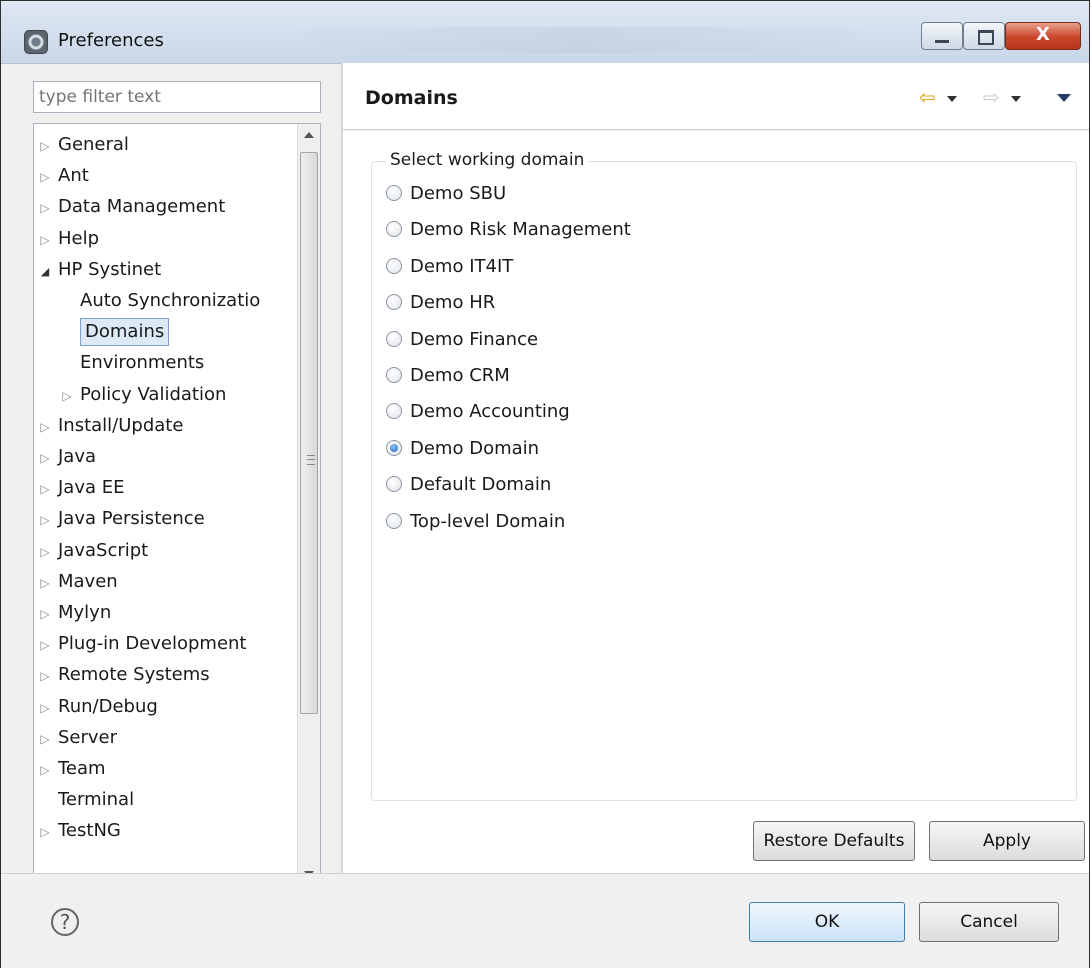  What do you see at coordinates (449, 267) in the screenshot?
I see `domain-option: Demo IT4IT` at bounding box center [449, 267].